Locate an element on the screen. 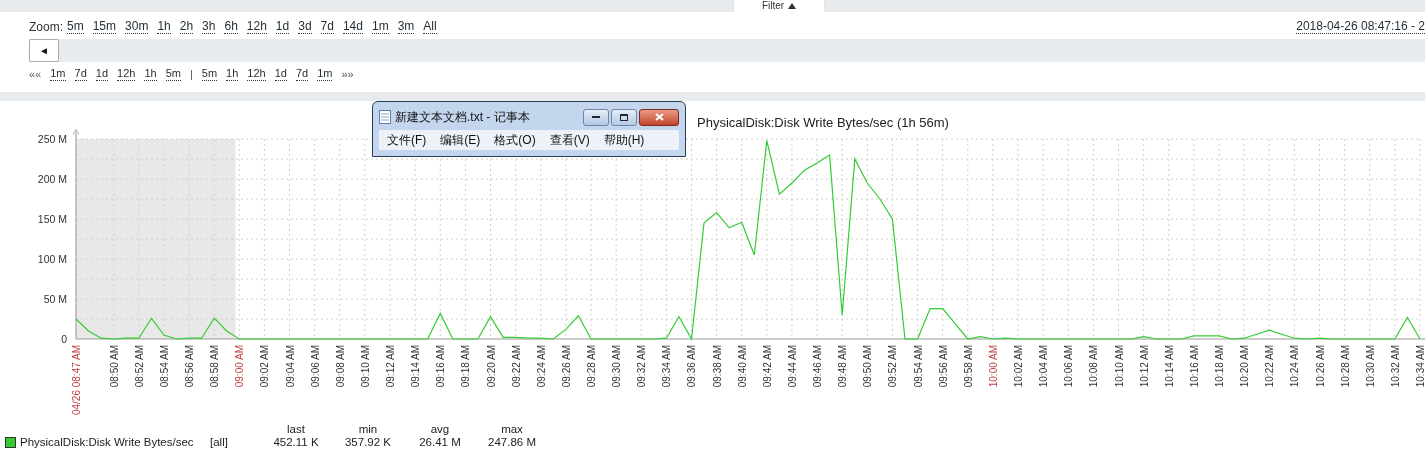 This screenshot has width=1425, height=456. x-tick-label: 09:08 AM is located at coordinates (340, 366).